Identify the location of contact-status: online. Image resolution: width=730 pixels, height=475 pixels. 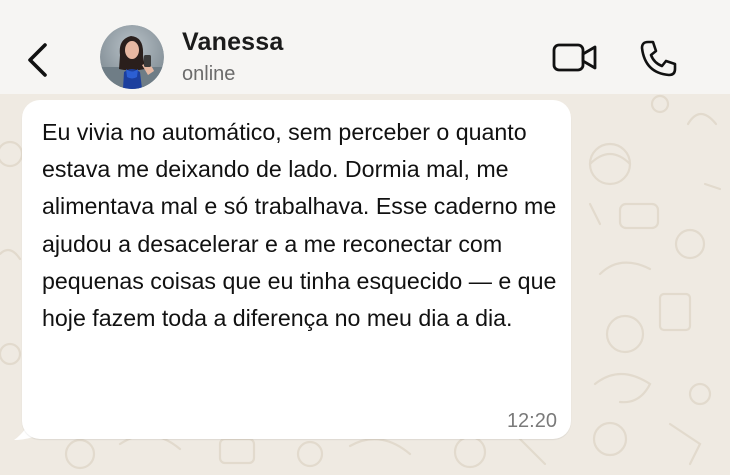
(209, 74).